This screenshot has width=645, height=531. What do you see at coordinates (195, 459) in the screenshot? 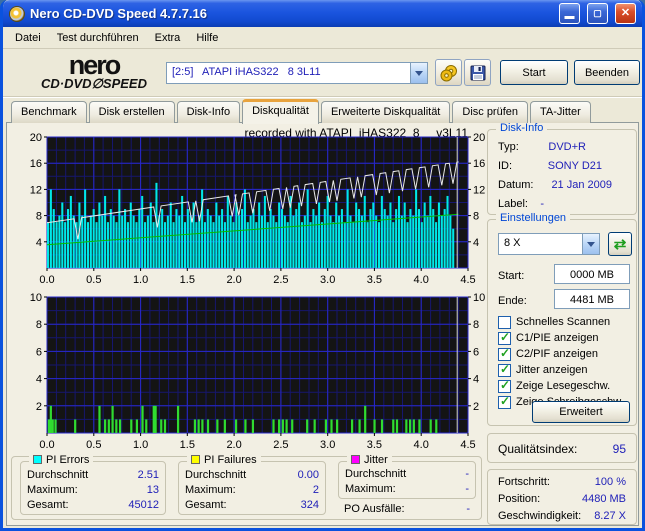
I see `pi-failures-swatch` at bounding box center [195, 459].